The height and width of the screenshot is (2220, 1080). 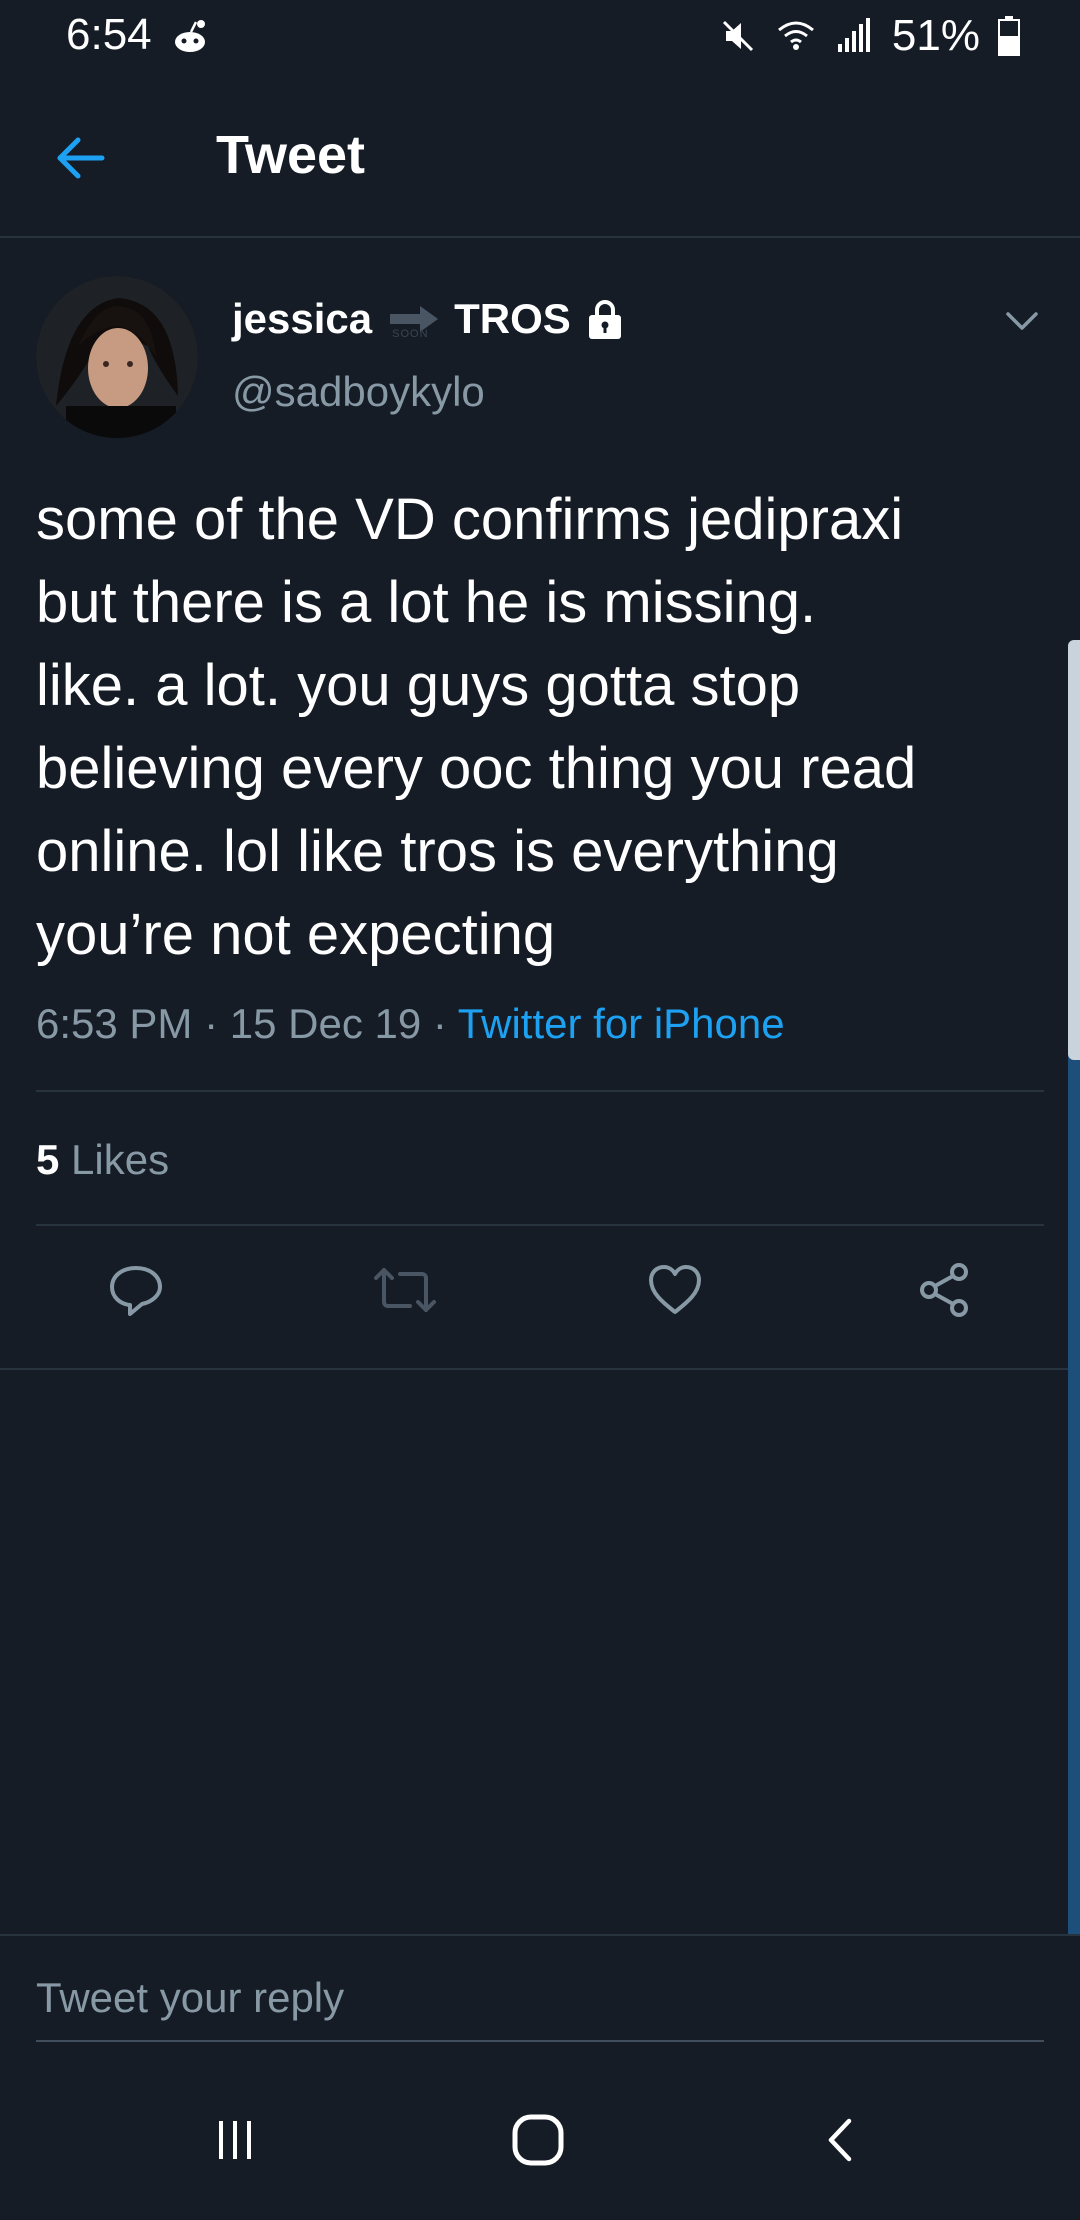 What do you see at coordinates (795, 35) in the screenshot?
I see `wifi-icon` at bounding box center [795, 35].